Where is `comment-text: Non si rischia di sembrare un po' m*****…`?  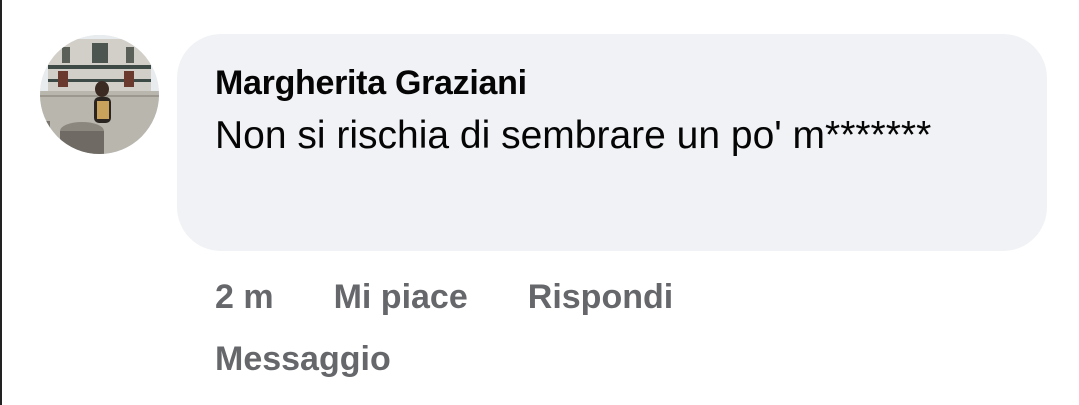 comment-text: Non si rischia di sembrare un po' m*****… is located at coordinates (573, 135).